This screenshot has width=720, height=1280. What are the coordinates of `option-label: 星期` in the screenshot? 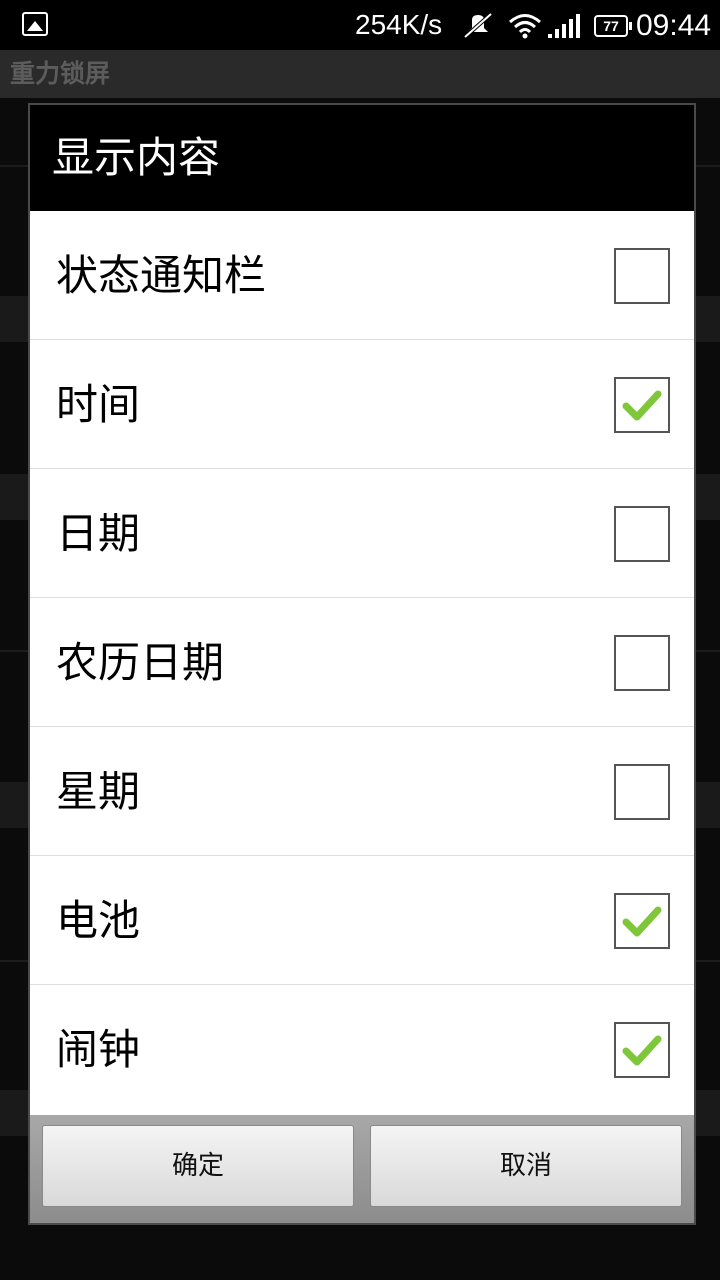 It's located at (98, 791).